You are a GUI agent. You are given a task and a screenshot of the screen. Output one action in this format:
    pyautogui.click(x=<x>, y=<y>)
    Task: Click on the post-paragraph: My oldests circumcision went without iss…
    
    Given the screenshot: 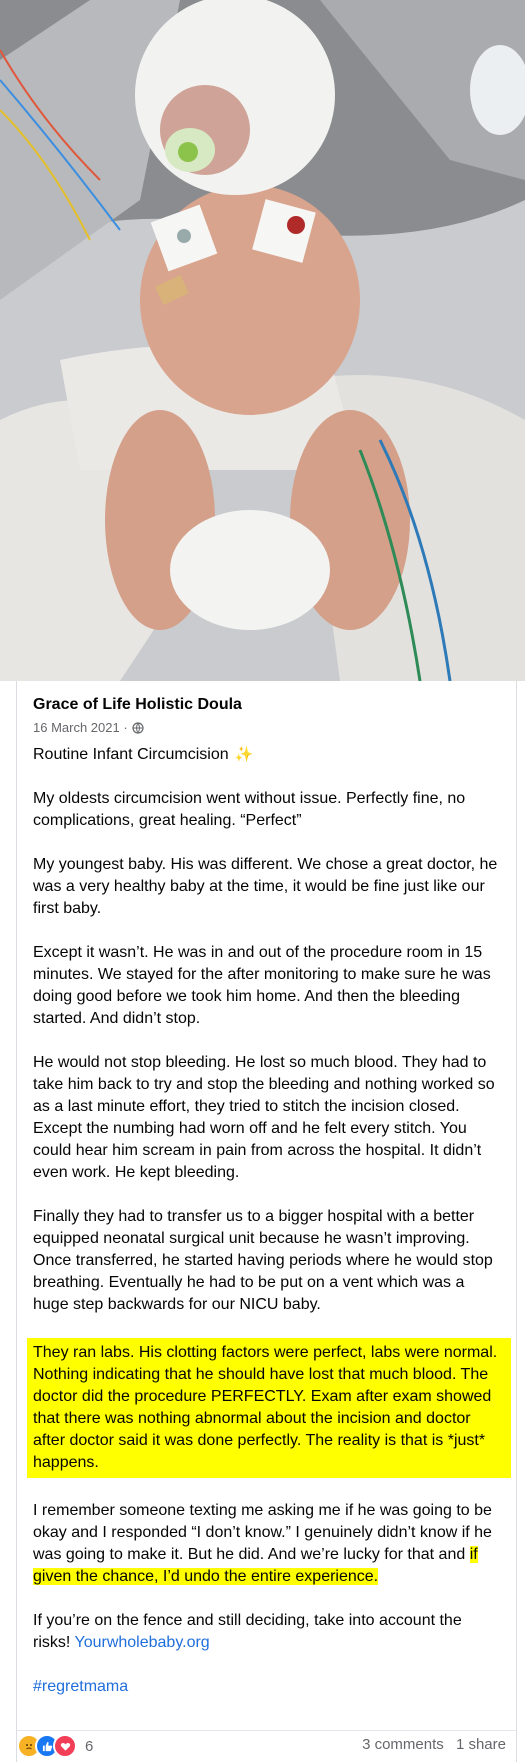 What is the action you would take?
    pyautogui.click(x=249, y=809)
    